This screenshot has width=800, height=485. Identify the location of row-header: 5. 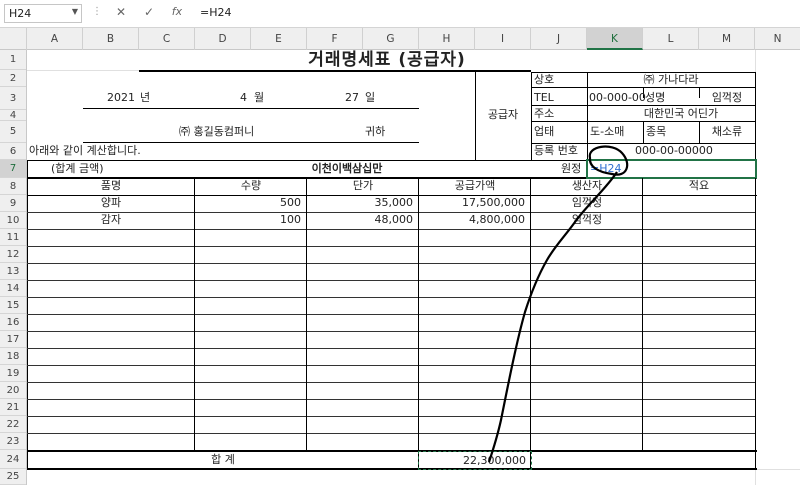
(13, 132).